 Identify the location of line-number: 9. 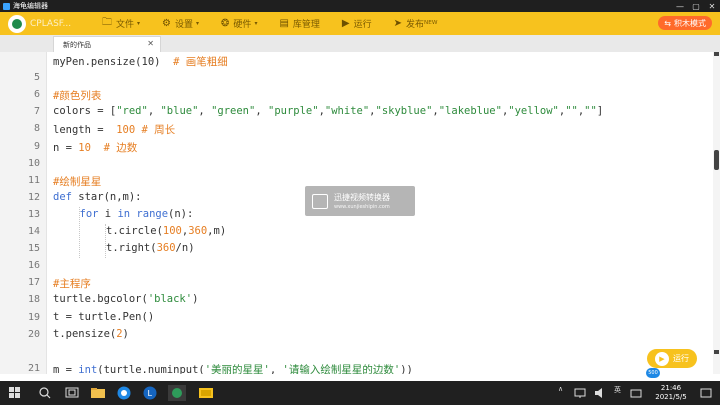
(36, 146).